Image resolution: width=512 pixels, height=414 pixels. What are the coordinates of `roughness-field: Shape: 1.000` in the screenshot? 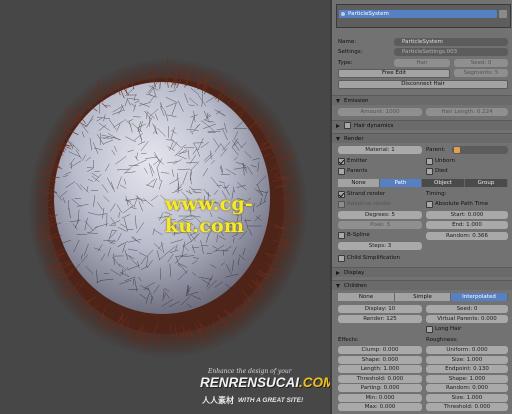 It's located at (467, 378).